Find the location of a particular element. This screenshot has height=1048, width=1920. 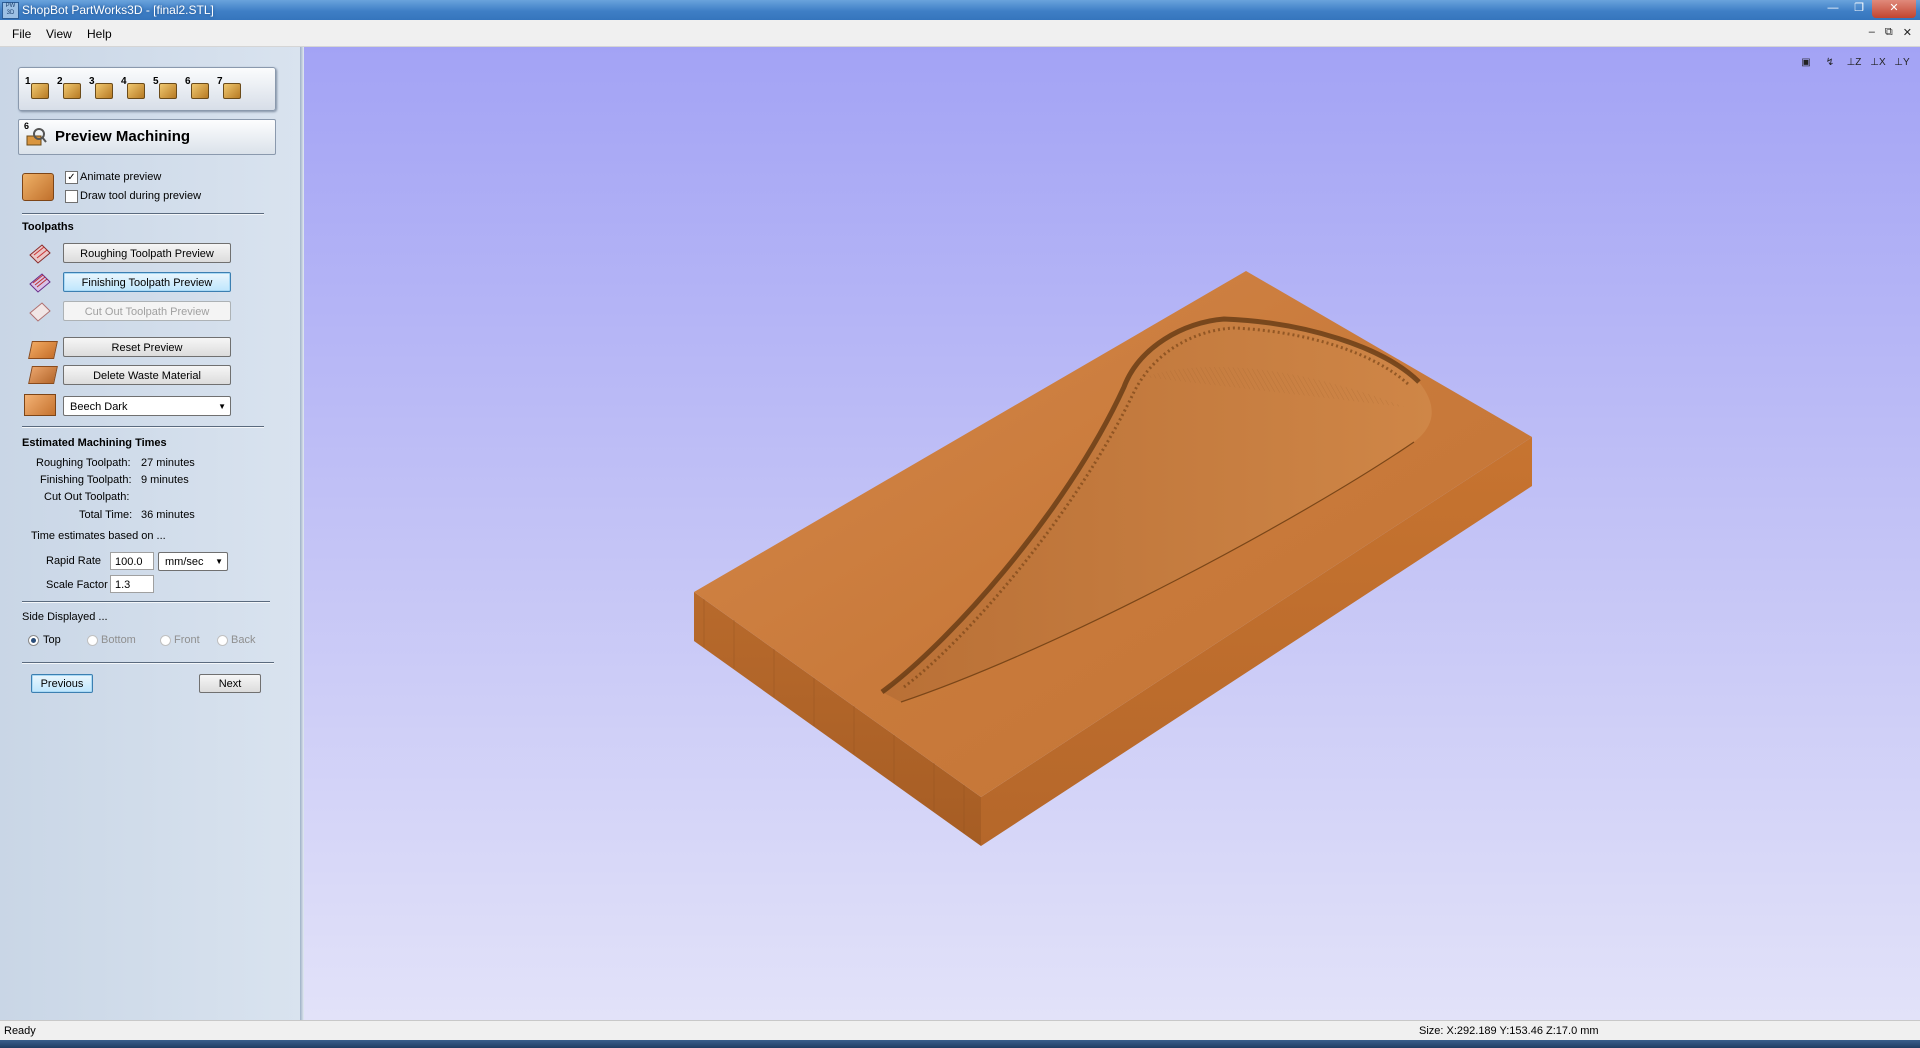

side-back-label: Back is located at coordinates (243, 640).